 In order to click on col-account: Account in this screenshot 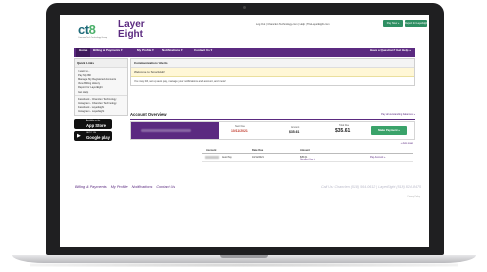, I will do `click(211, 150)`.